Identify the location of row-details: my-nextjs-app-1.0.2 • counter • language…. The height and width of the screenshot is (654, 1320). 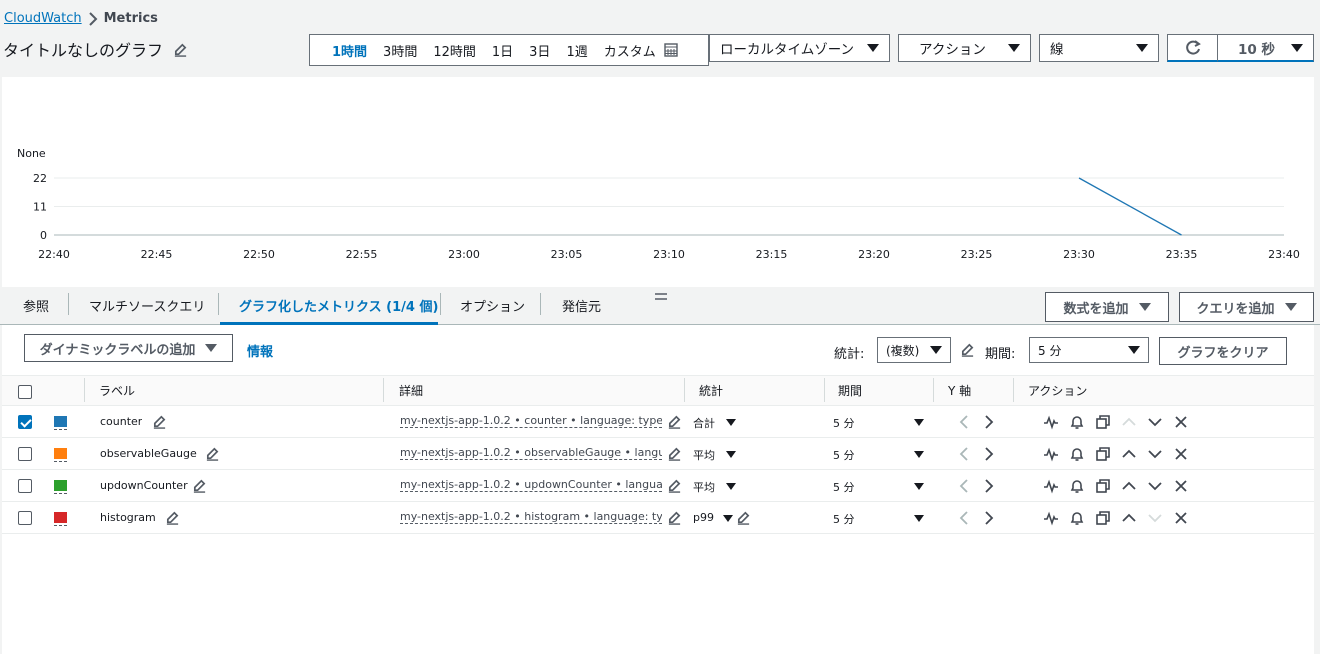
(531, 421).